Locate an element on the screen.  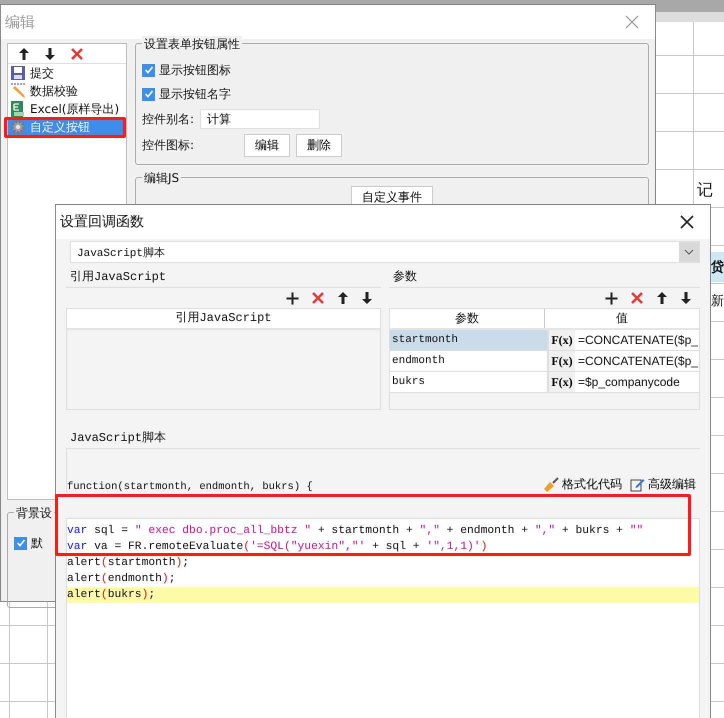
checkbox-label: 默 is located at coordinates (37, 543).